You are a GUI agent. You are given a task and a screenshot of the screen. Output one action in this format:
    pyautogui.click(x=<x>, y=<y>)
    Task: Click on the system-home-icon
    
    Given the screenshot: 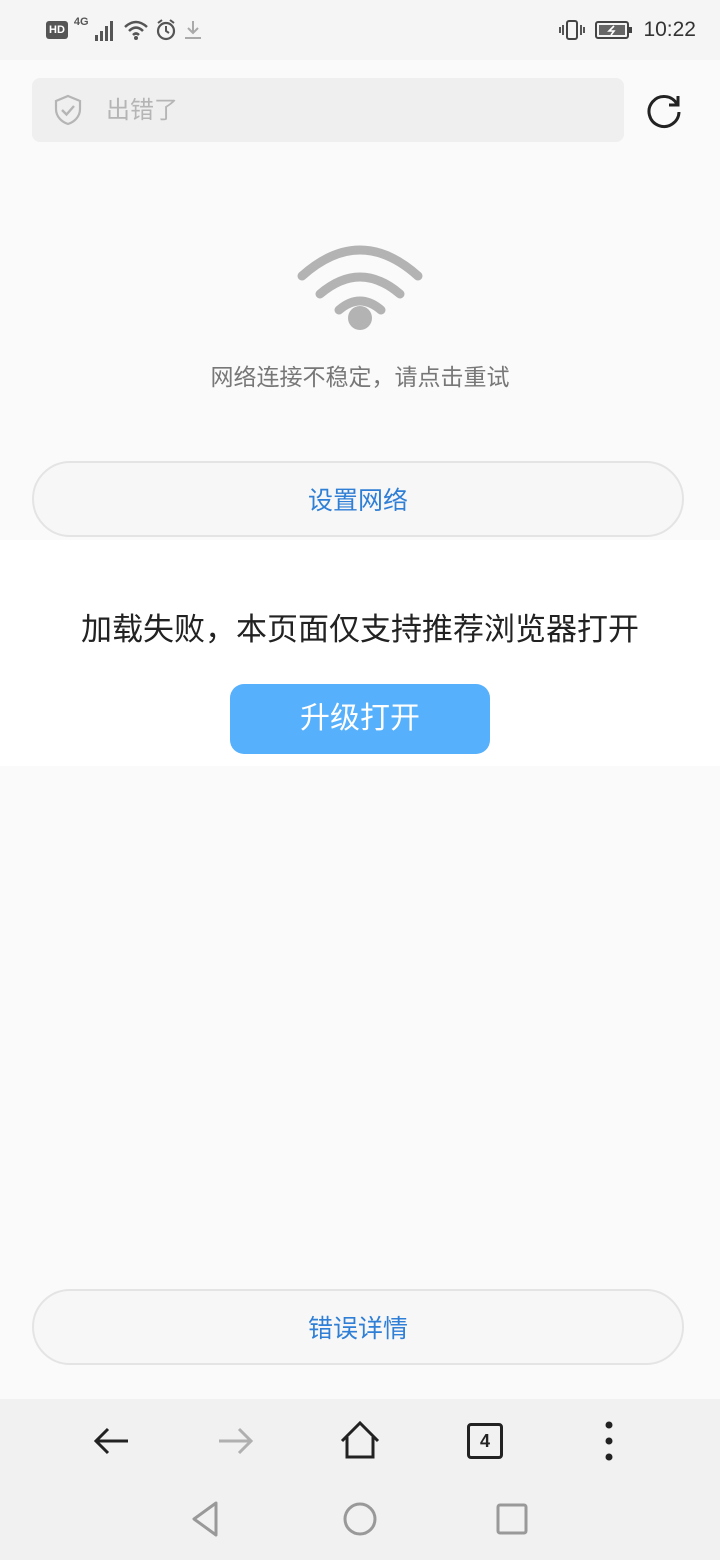 What is the action you would take?
    pyautogui.click(x=360, y=1519)
    